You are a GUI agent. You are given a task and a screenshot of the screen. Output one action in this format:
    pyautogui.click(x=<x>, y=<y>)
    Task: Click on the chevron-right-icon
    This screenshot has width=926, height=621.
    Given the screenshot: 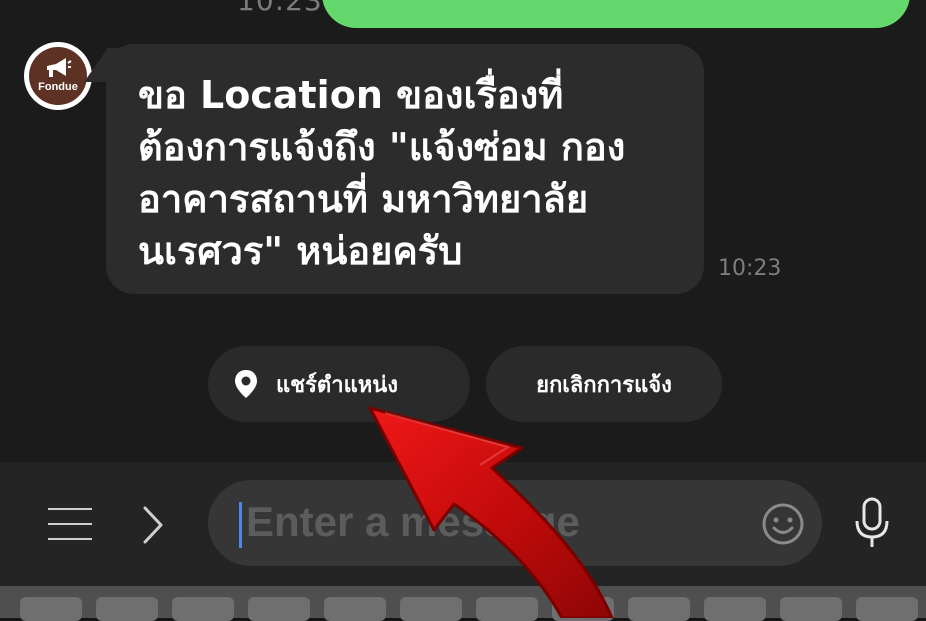 What is the action you would take?
    pyautogui.click(x=153, y=525)
    